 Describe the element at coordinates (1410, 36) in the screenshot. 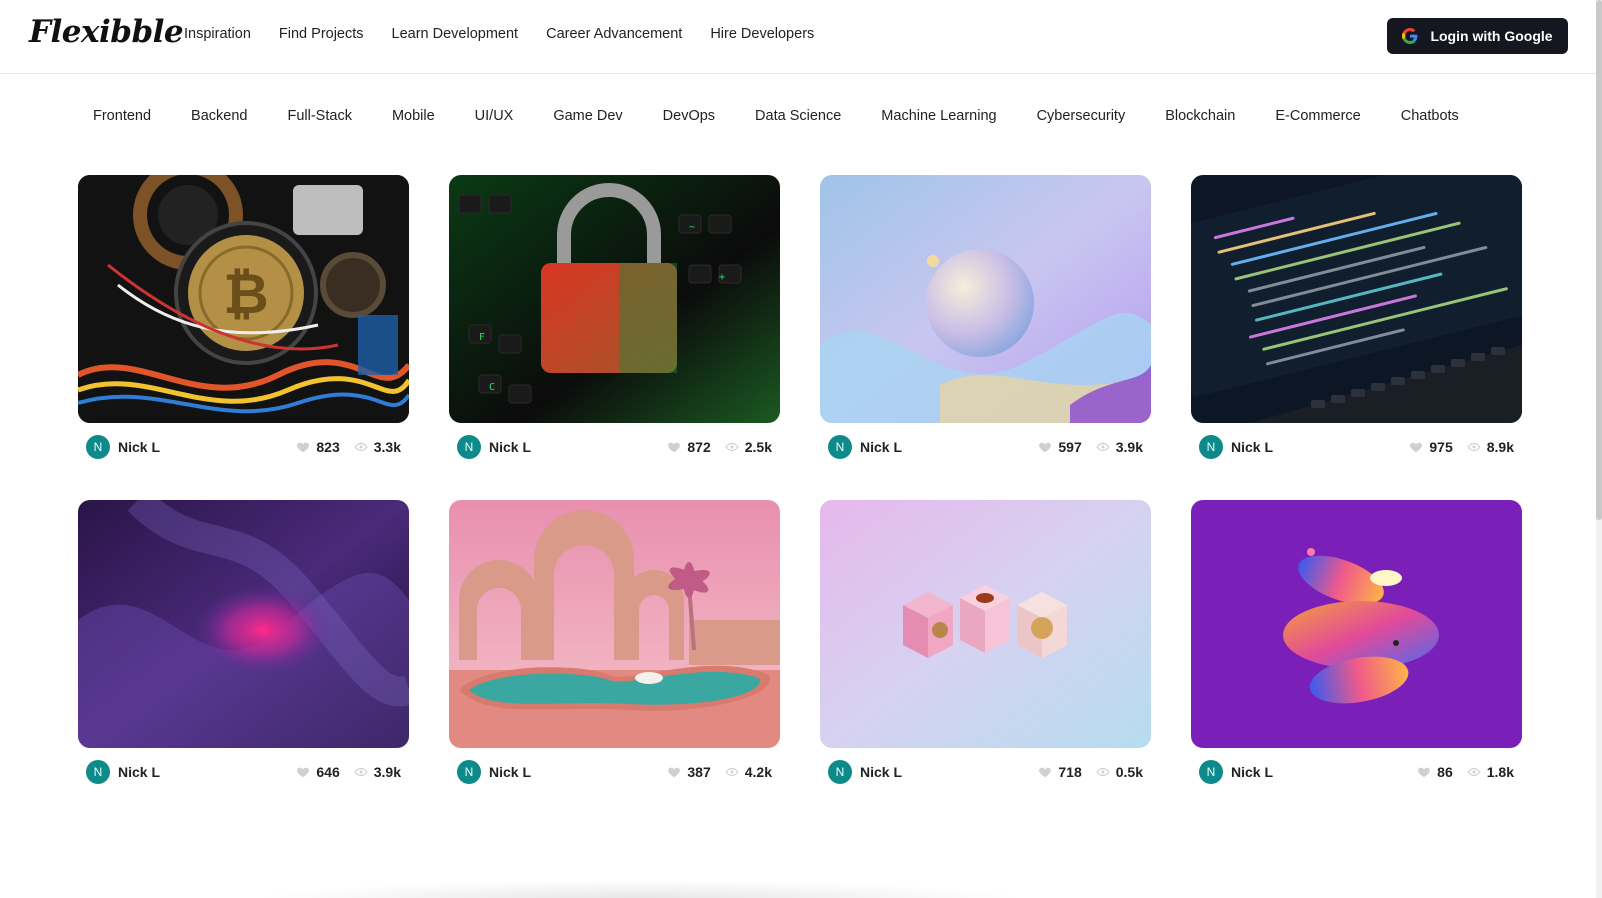

I see `google-icon` at that location.